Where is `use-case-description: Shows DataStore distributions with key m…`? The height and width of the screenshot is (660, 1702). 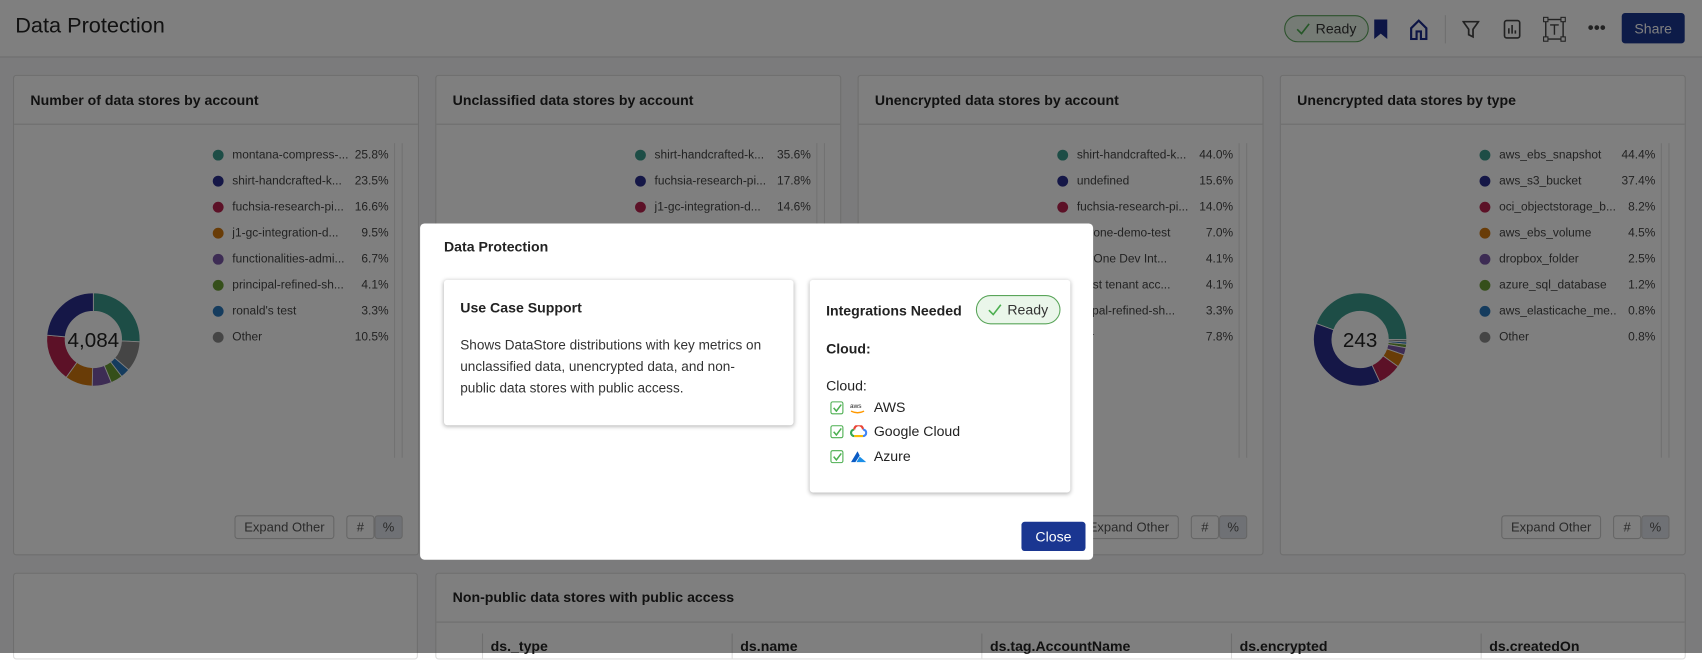
use-case-description: Shows DataStore distributions with key m… is located at coordinates (611, 366).